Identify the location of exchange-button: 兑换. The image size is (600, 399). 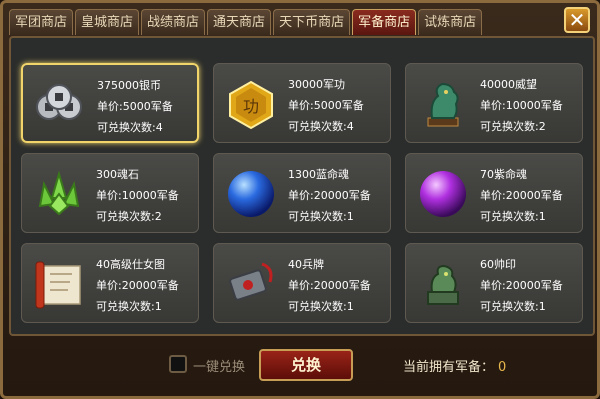
(306, 365).